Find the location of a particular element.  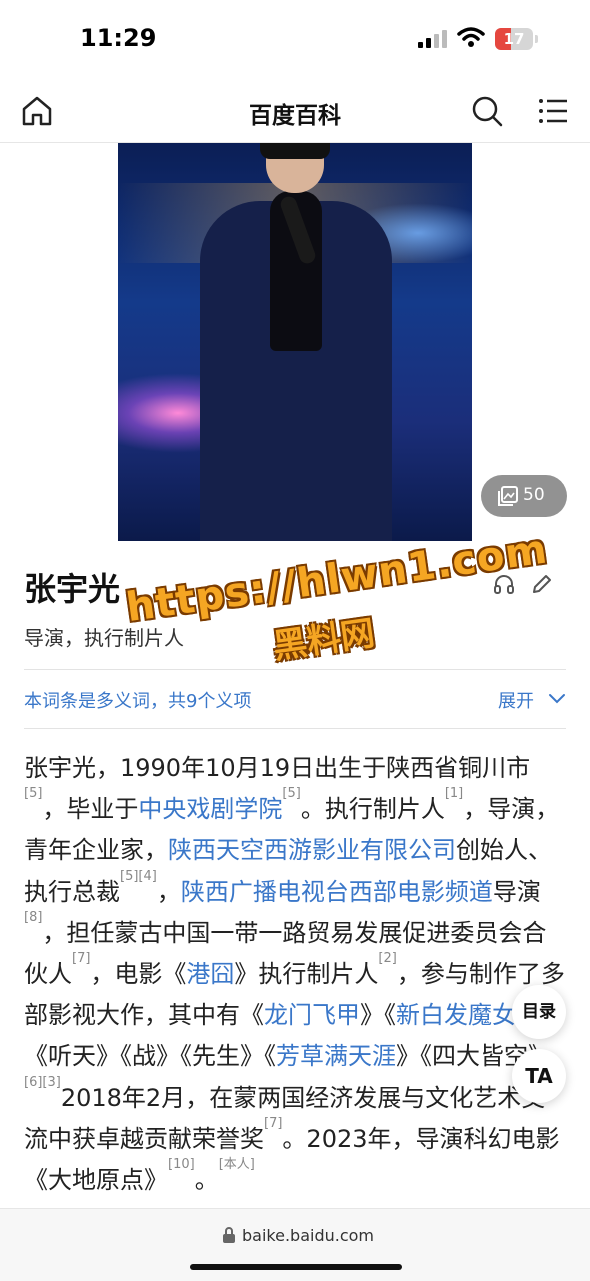

watermark-name: 黑料网 is located at coordinates (324, 640).